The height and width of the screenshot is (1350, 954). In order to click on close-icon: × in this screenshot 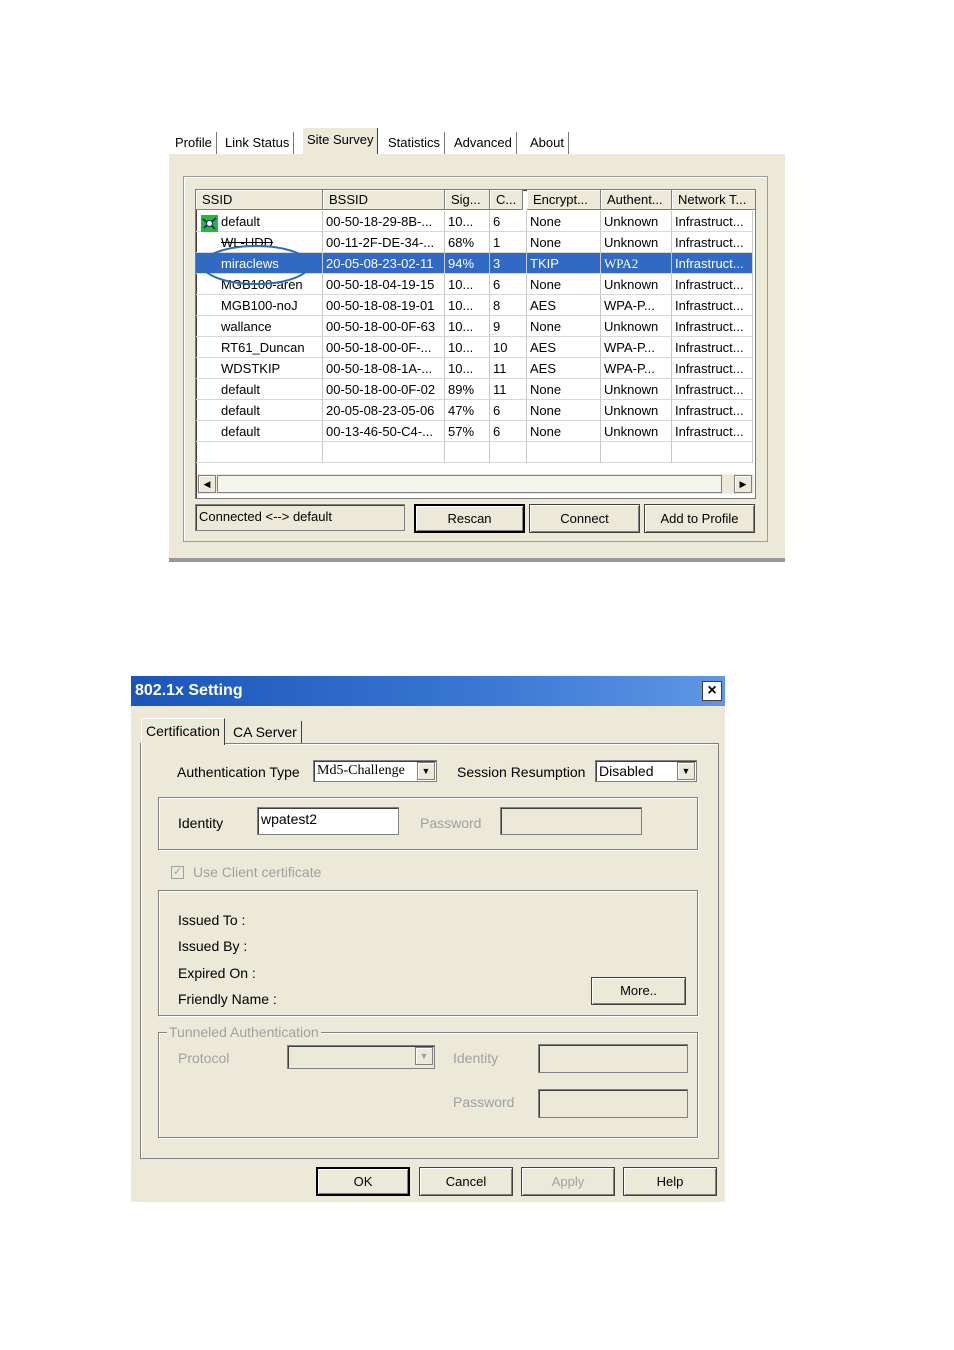, I will do `click(712, 691)`.